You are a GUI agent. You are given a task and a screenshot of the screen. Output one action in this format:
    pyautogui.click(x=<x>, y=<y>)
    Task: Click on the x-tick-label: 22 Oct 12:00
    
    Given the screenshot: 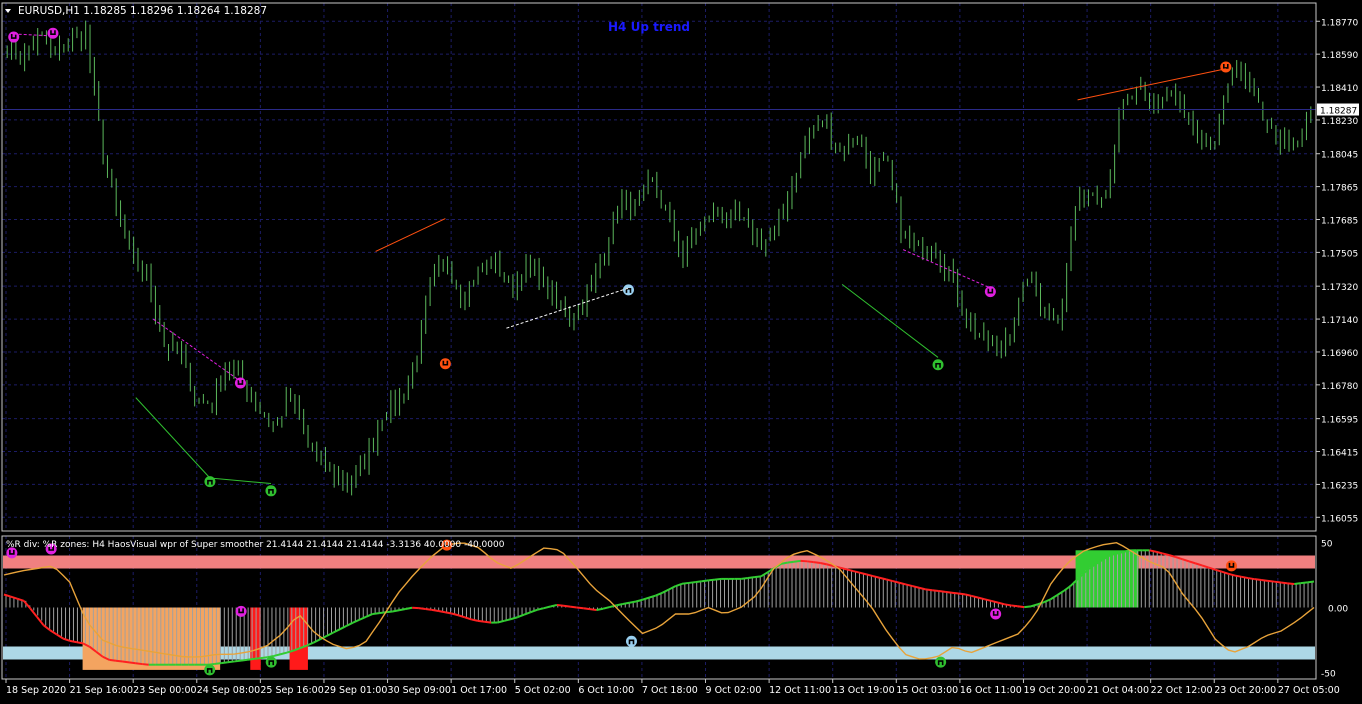 What is the action you would take?
    pyautogui.click(x=1182, y=690)
    